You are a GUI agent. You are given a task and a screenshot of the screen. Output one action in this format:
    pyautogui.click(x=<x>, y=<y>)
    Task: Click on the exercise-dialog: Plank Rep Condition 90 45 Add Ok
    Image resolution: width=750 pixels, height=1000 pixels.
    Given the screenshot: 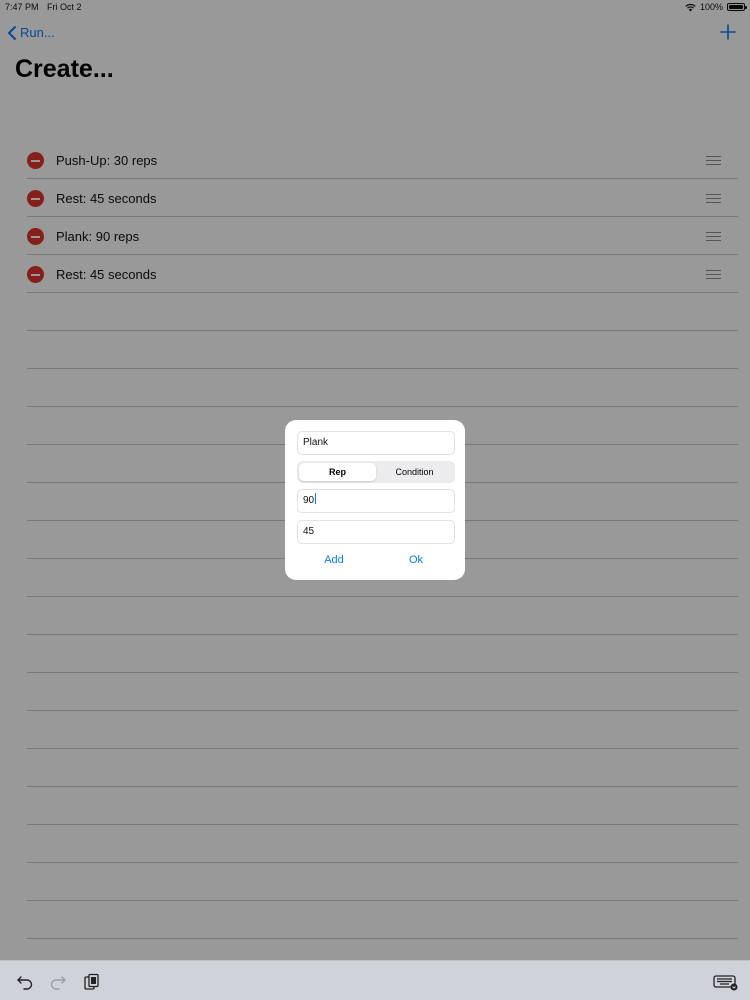 What is the action you would take?
    pyautogui.click(x=375, y=500)
    